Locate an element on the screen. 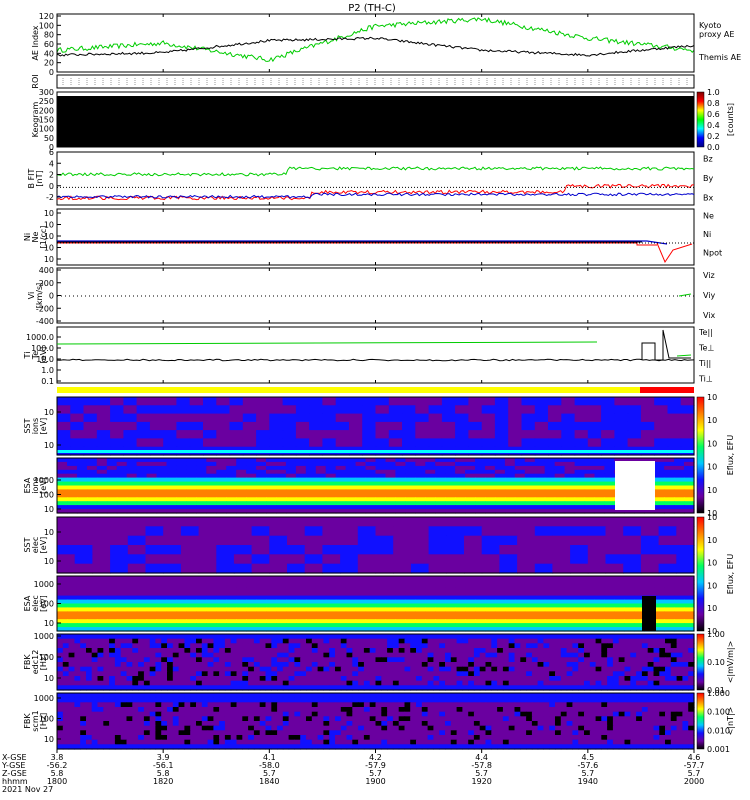 Image resolution: width=750 pixels, height=800 pixels. temperature-te-par is located at coordinates (375, 360).